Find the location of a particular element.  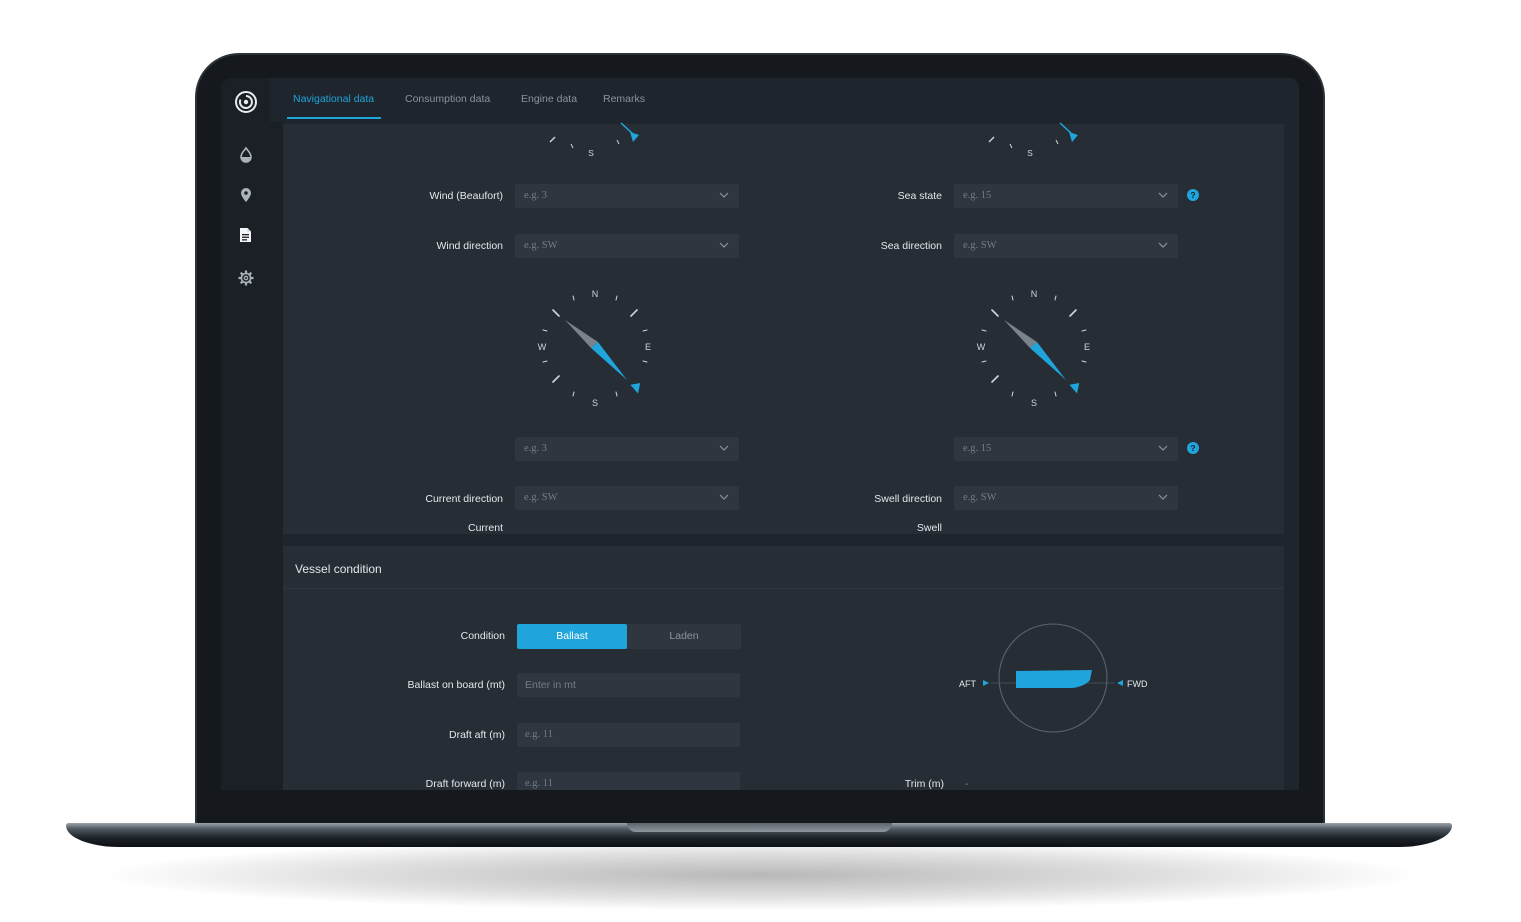

ballast-on-board-input: Enter in mt is located at coordinates (628, 685).